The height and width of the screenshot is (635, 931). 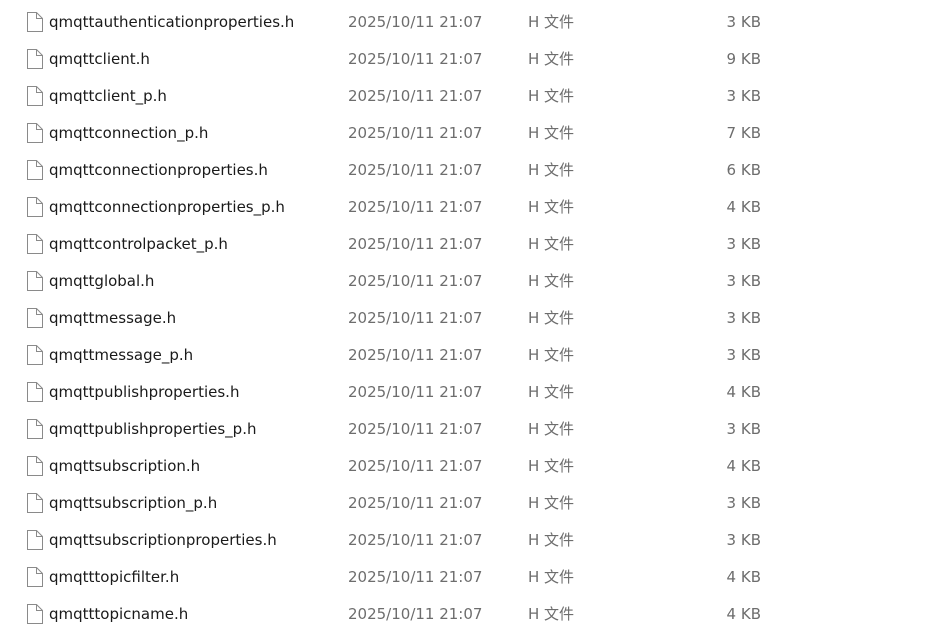 What do you see at coordinates (138, 244) in the screenshot?
I see `file-name: qmqttcontrolpacket_p.h` at bounding box center [138, 244].